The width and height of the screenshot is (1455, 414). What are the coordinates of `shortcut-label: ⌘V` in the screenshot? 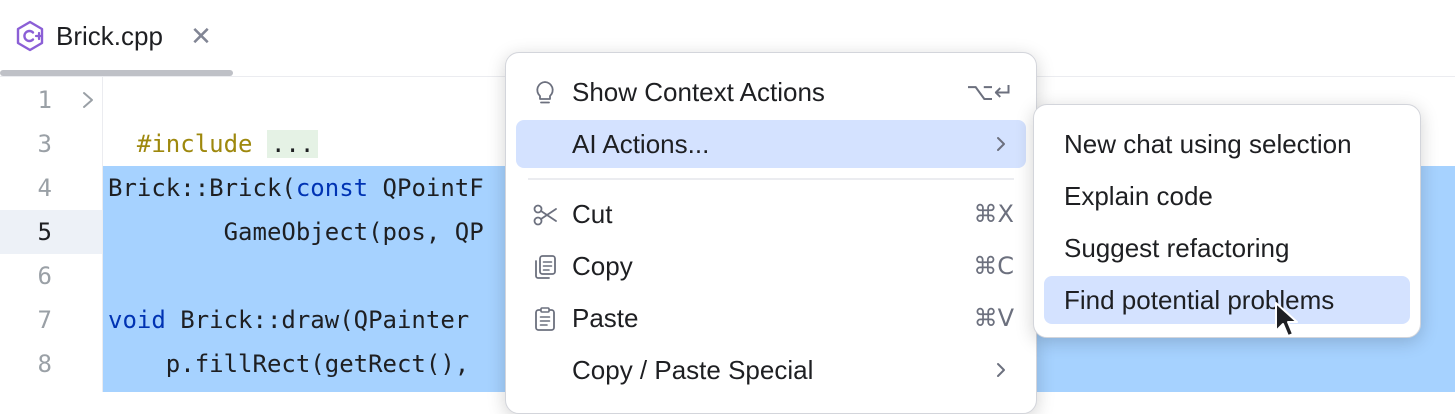 It's located at (993, 318).